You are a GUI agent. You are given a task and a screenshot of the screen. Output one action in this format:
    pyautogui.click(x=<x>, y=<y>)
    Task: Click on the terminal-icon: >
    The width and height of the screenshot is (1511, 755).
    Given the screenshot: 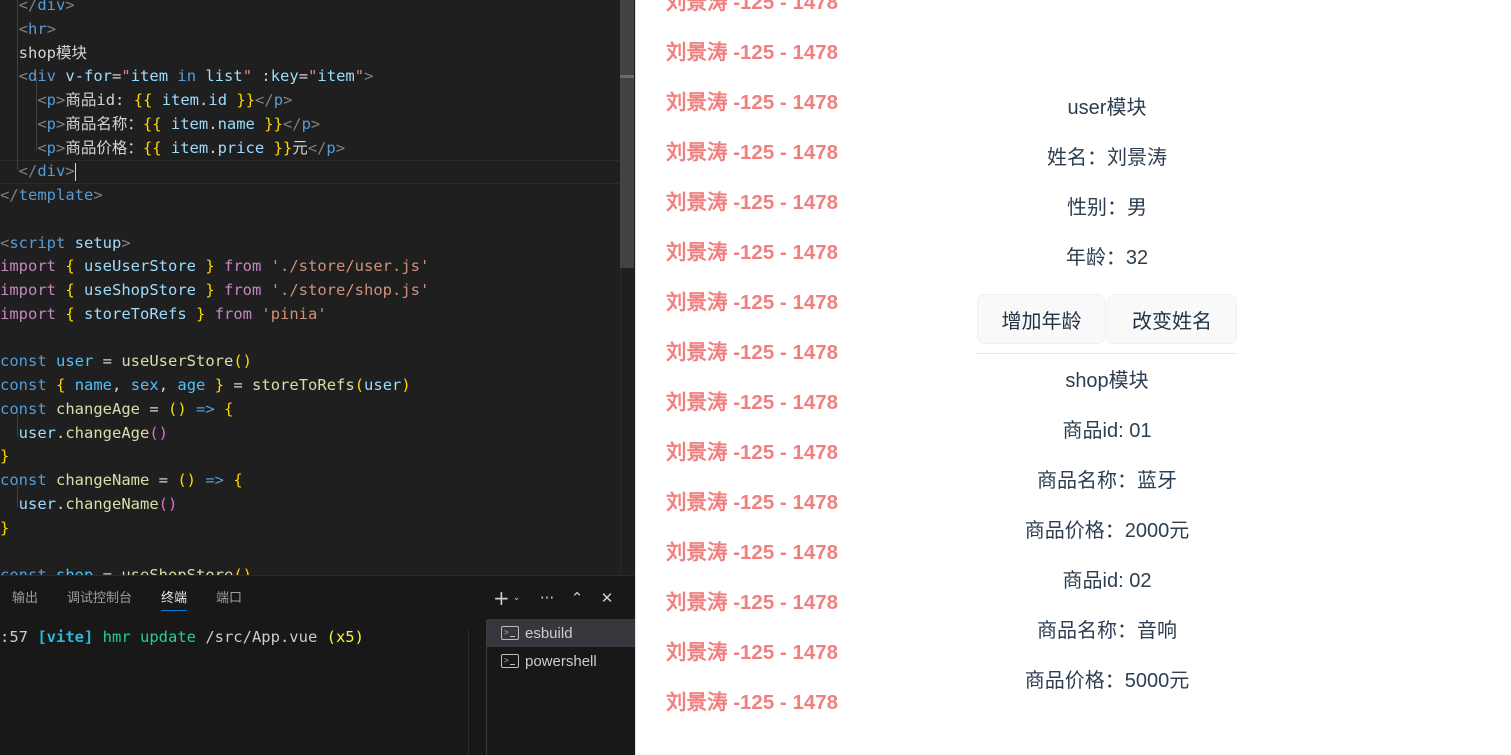 What is the action you would take?
    pyautogui.click(x=510, y=661)
    